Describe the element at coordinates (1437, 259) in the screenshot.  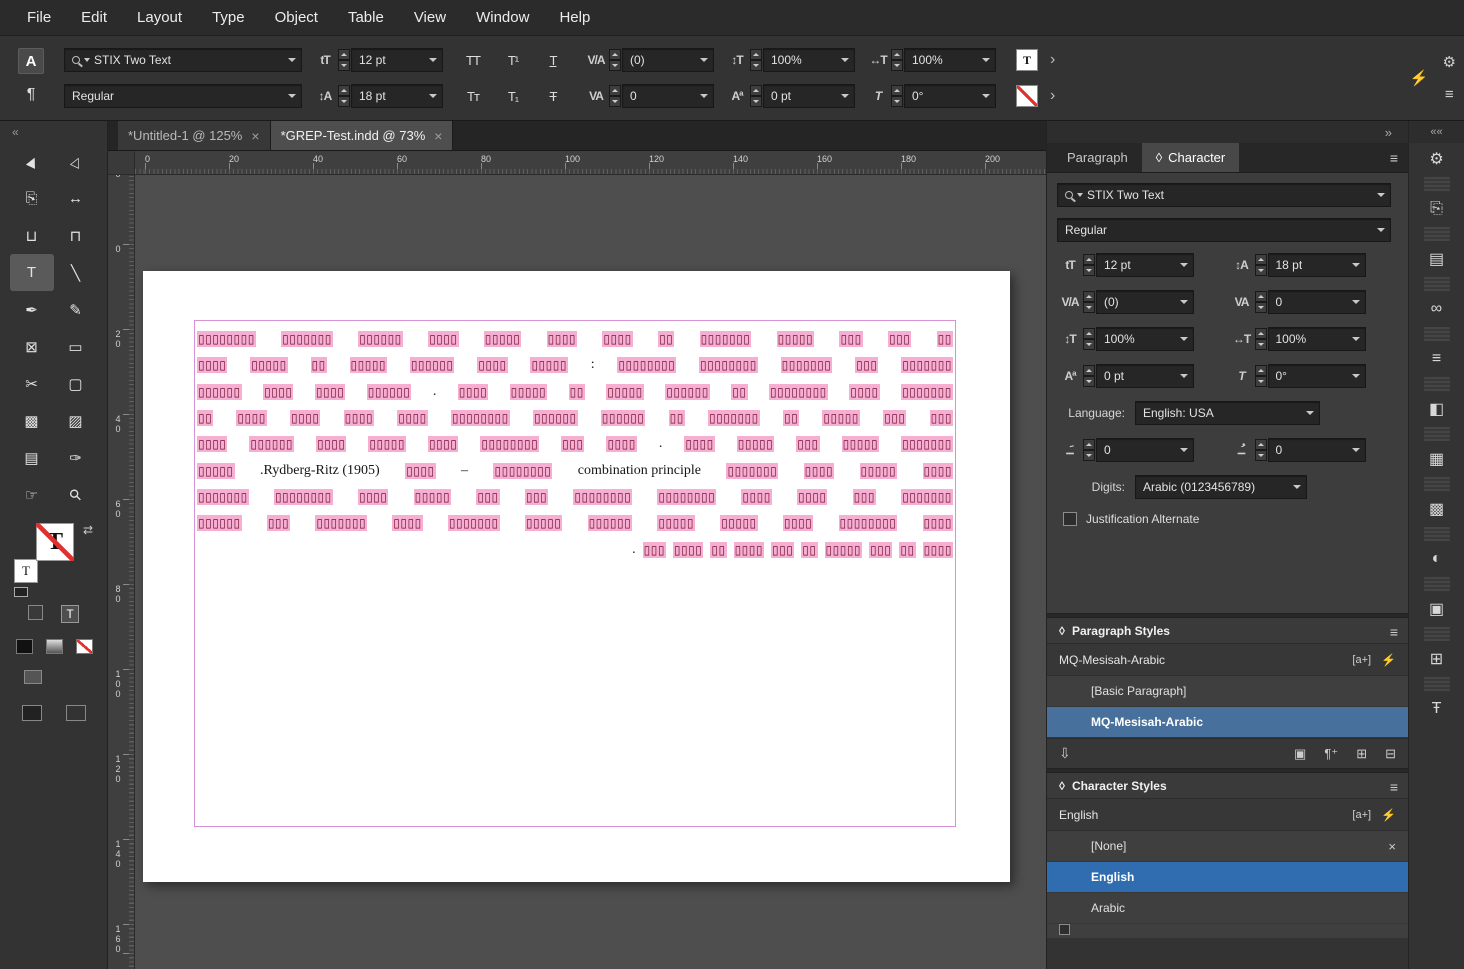
I see `layers-panel-icon: ▤` at that location.